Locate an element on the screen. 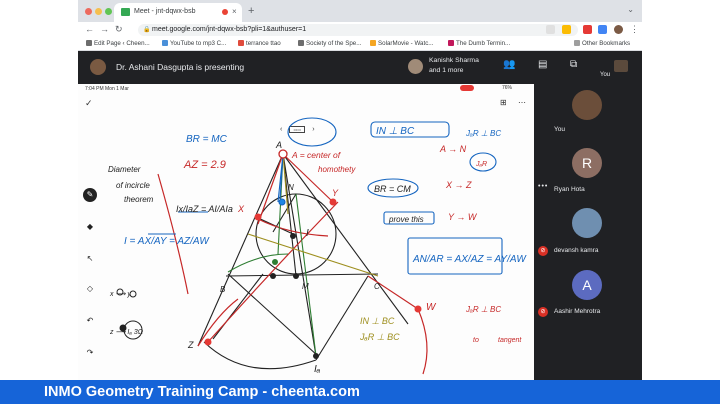 The height and width of the screenshot is (404, 720). point-n is located at coordinates (275, 262).